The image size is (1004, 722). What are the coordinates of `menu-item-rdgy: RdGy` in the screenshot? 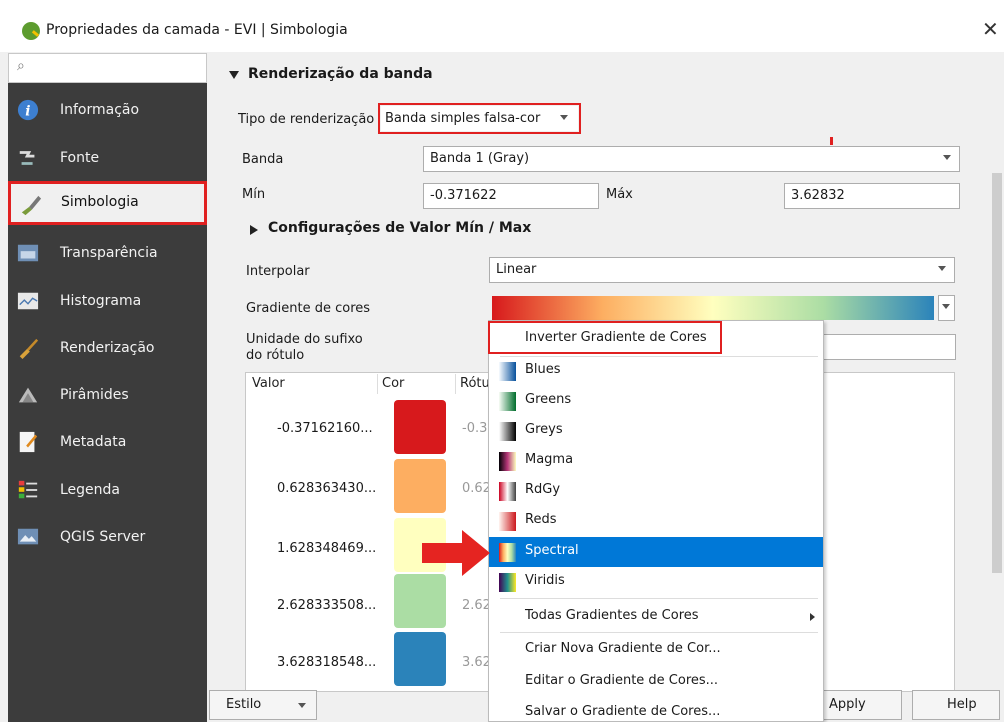 It's located at (656, 491).